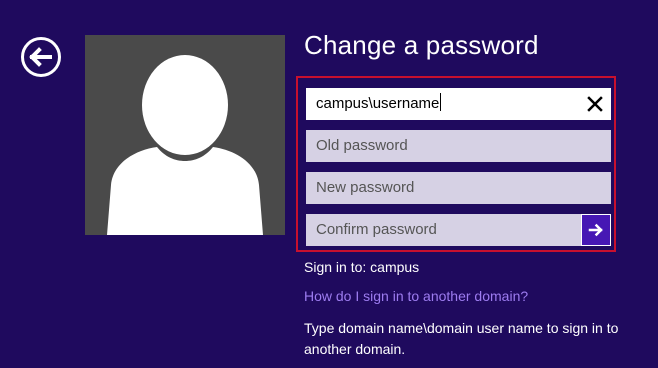 This screenshot has height=368, width=658. What do you see at coordinates (365, 187) in the screenshot?
I see `new-password-placeholder: New password` at bounding box center [365, 187].